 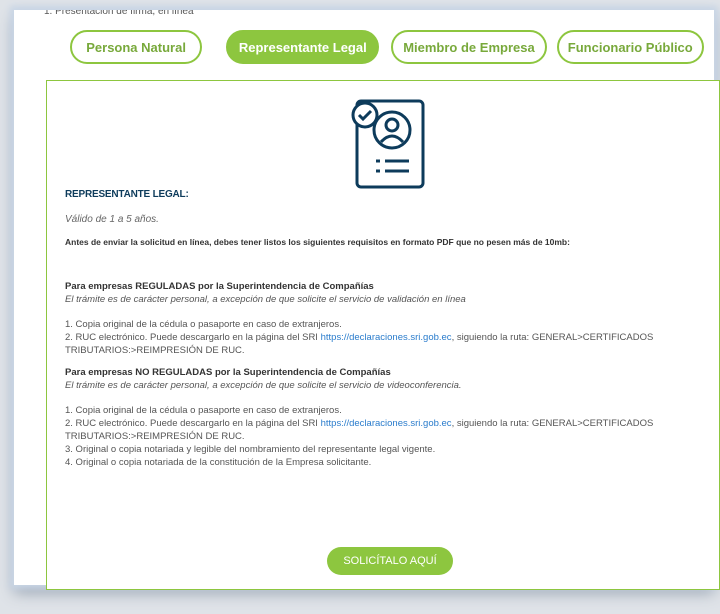 What do you see at coordinates (303, 47) in the screenshot?
I see `tab-representante-legal: Representante Legal` at bounding box center [303, 47].